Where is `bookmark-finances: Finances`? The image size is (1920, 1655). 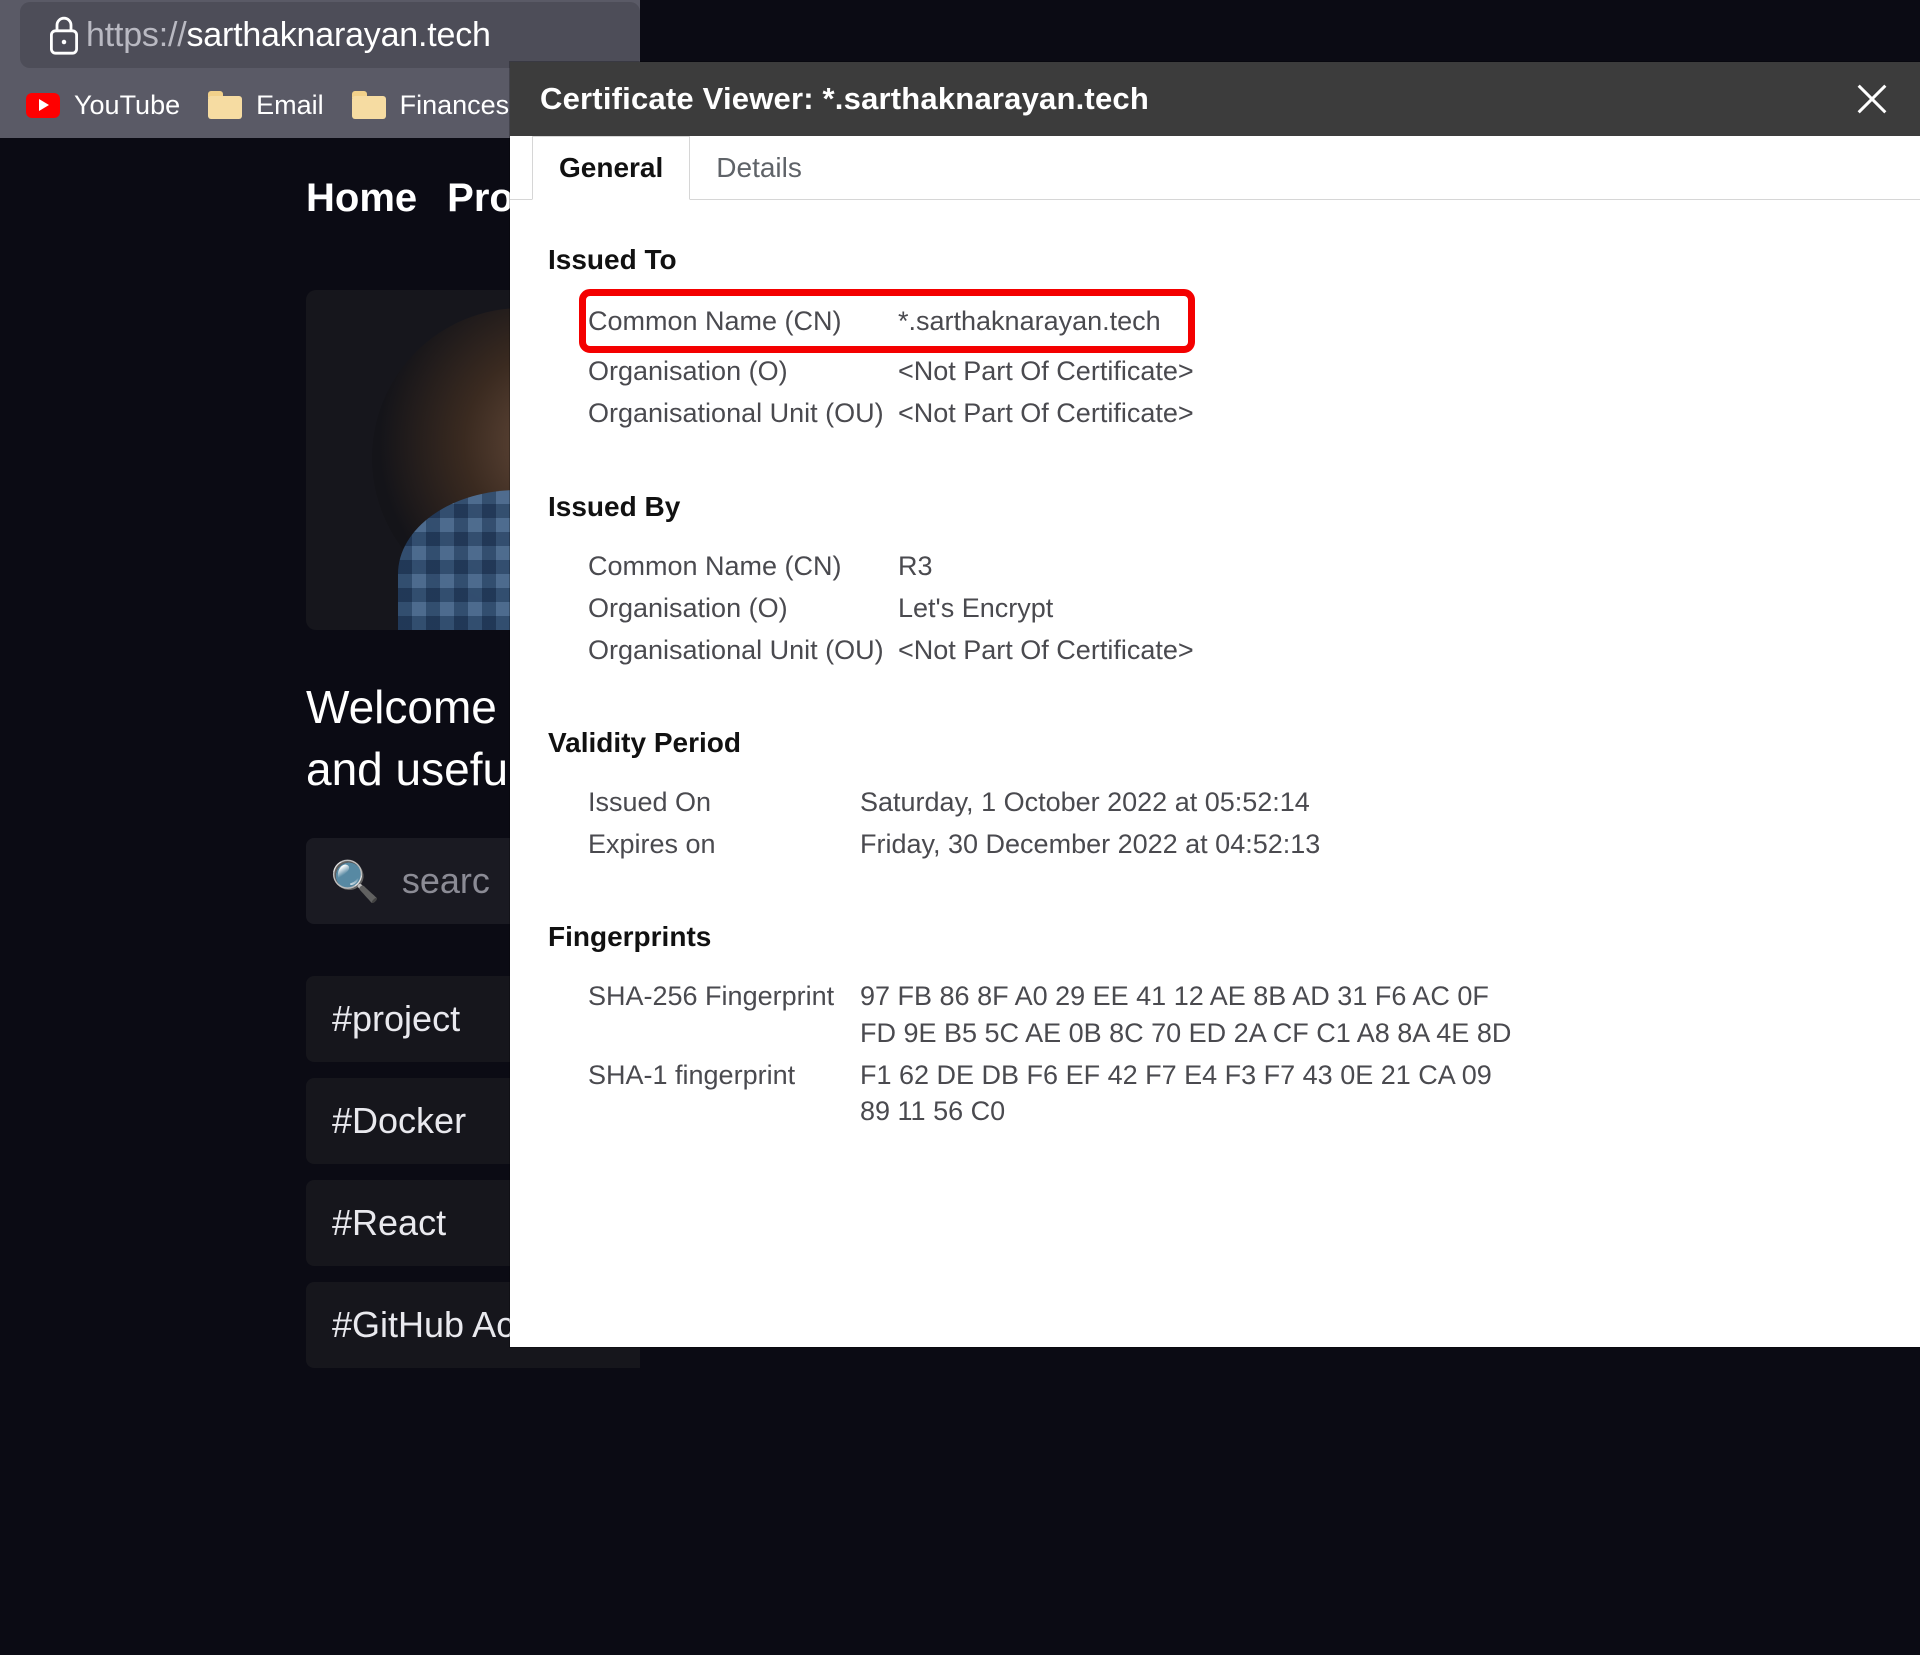
bookmark-finances: Finances is located at coordinates (430, 105).